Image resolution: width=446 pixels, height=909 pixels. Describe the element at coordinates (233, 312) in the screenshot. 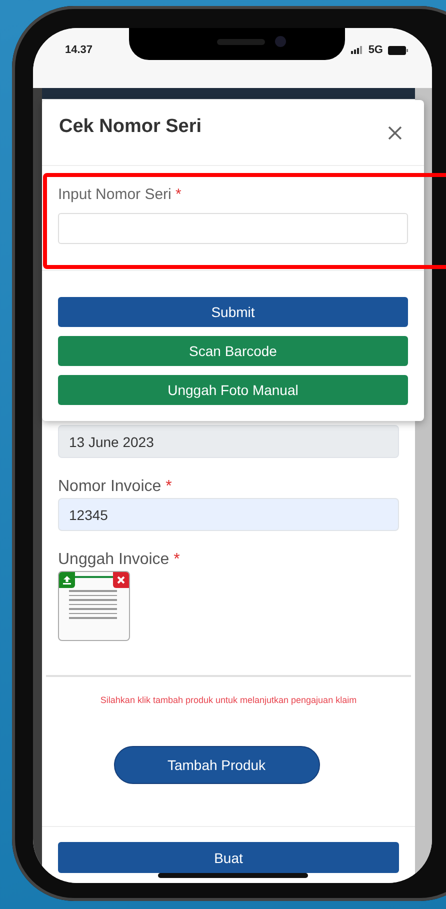

I see `submit-button: Submit` at that location.